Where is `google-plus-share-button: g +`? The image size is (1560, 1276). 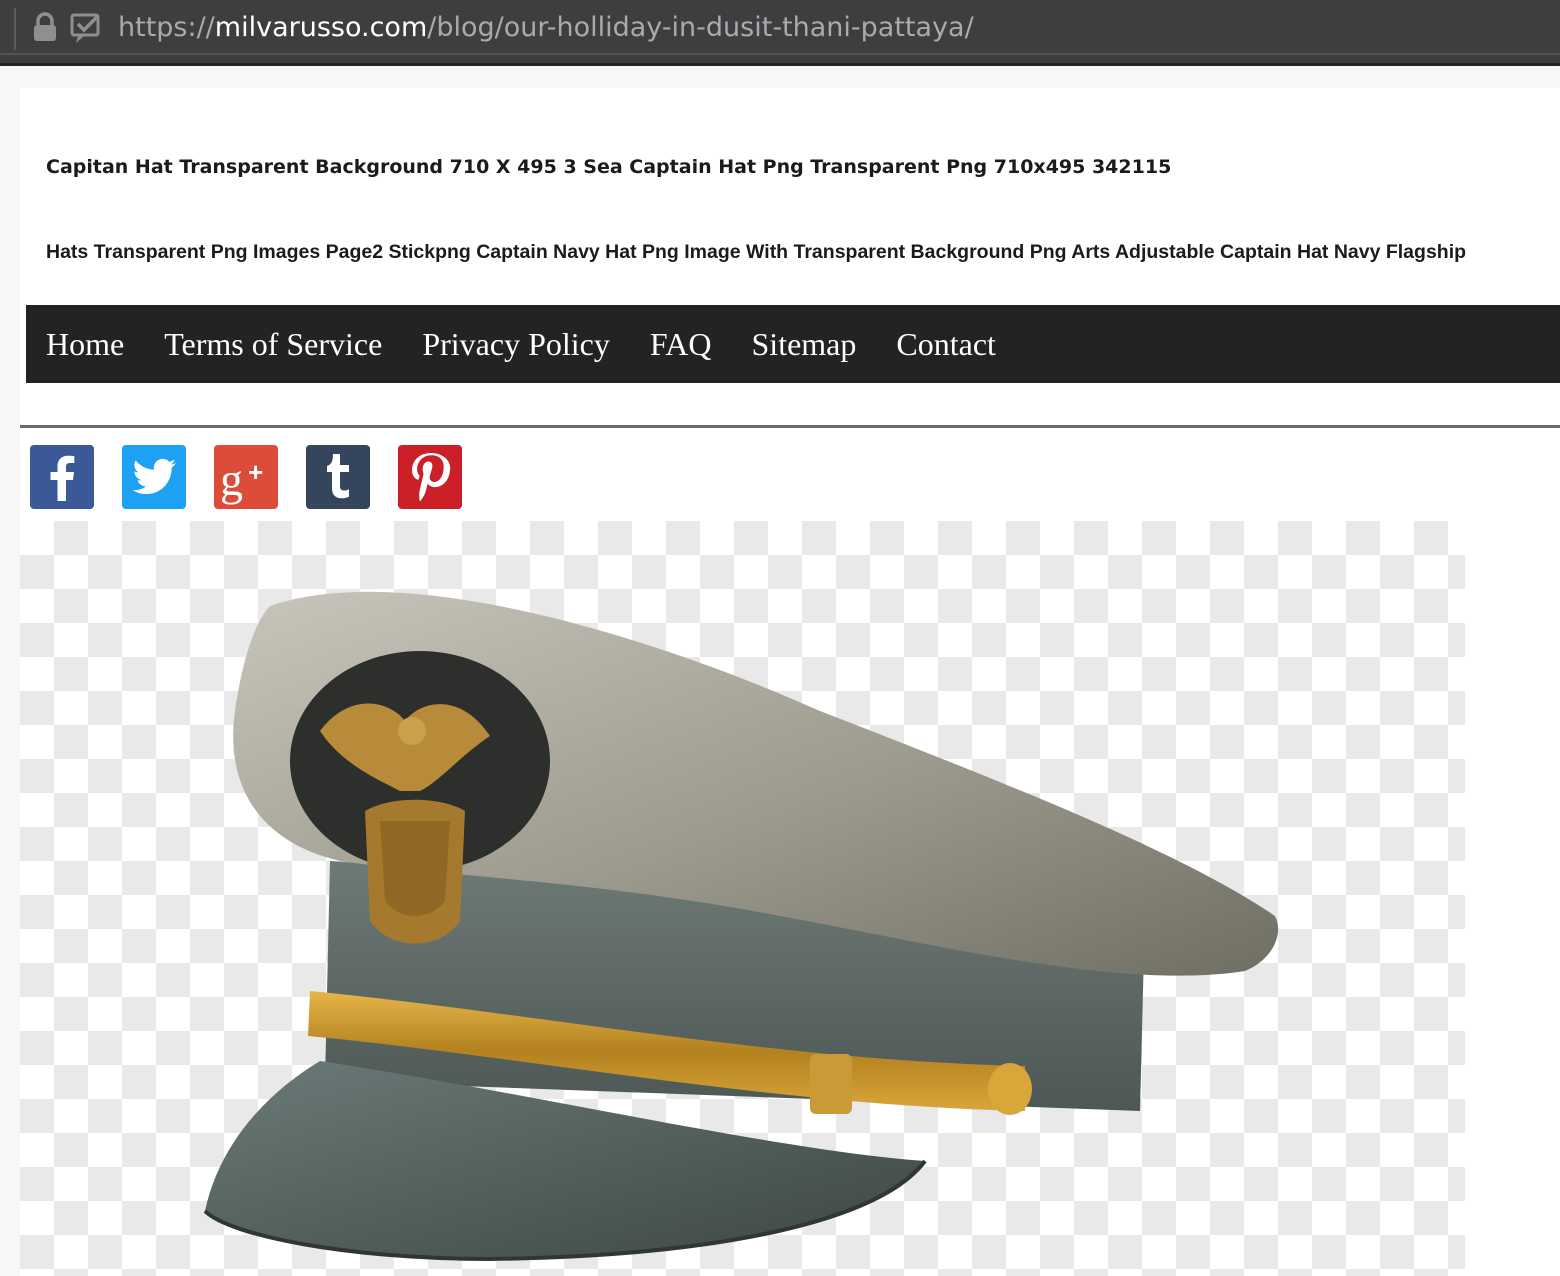 google-plus-share-button: g + is located at coordinates (246, 477).